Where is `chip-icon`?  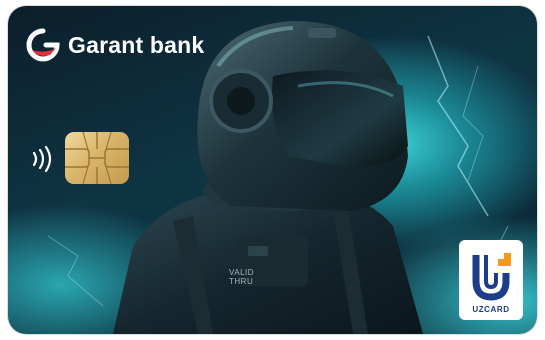 chip-icon is located at coordinates (97, 158).